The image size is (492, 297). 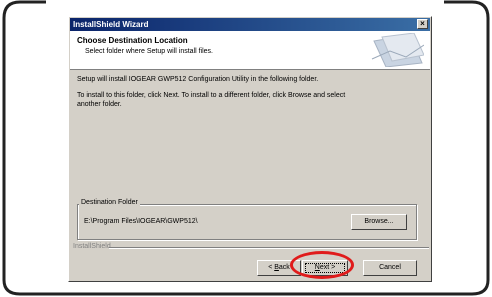 What do you see at coordinates (109, 202) in the screenshot?
I see `destination-folder-label: Destination Folder` at bounding box center [109, 202].